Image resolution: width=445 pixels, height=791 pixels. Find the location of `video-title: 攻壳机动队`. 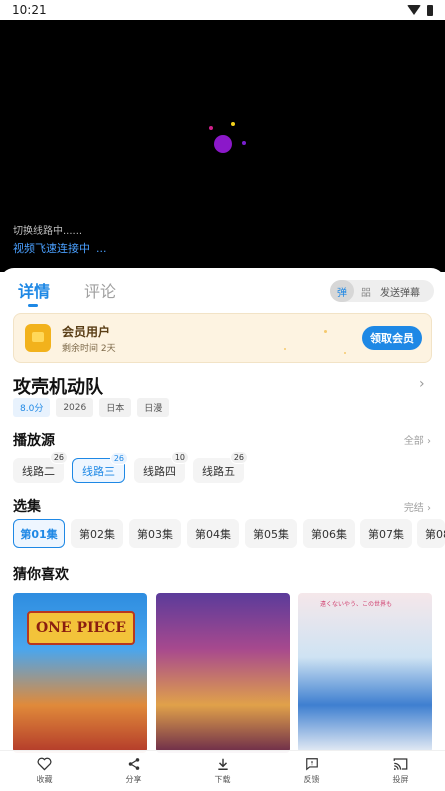

video-title: 攻壳机动队 is located at coordinates (58, 386).